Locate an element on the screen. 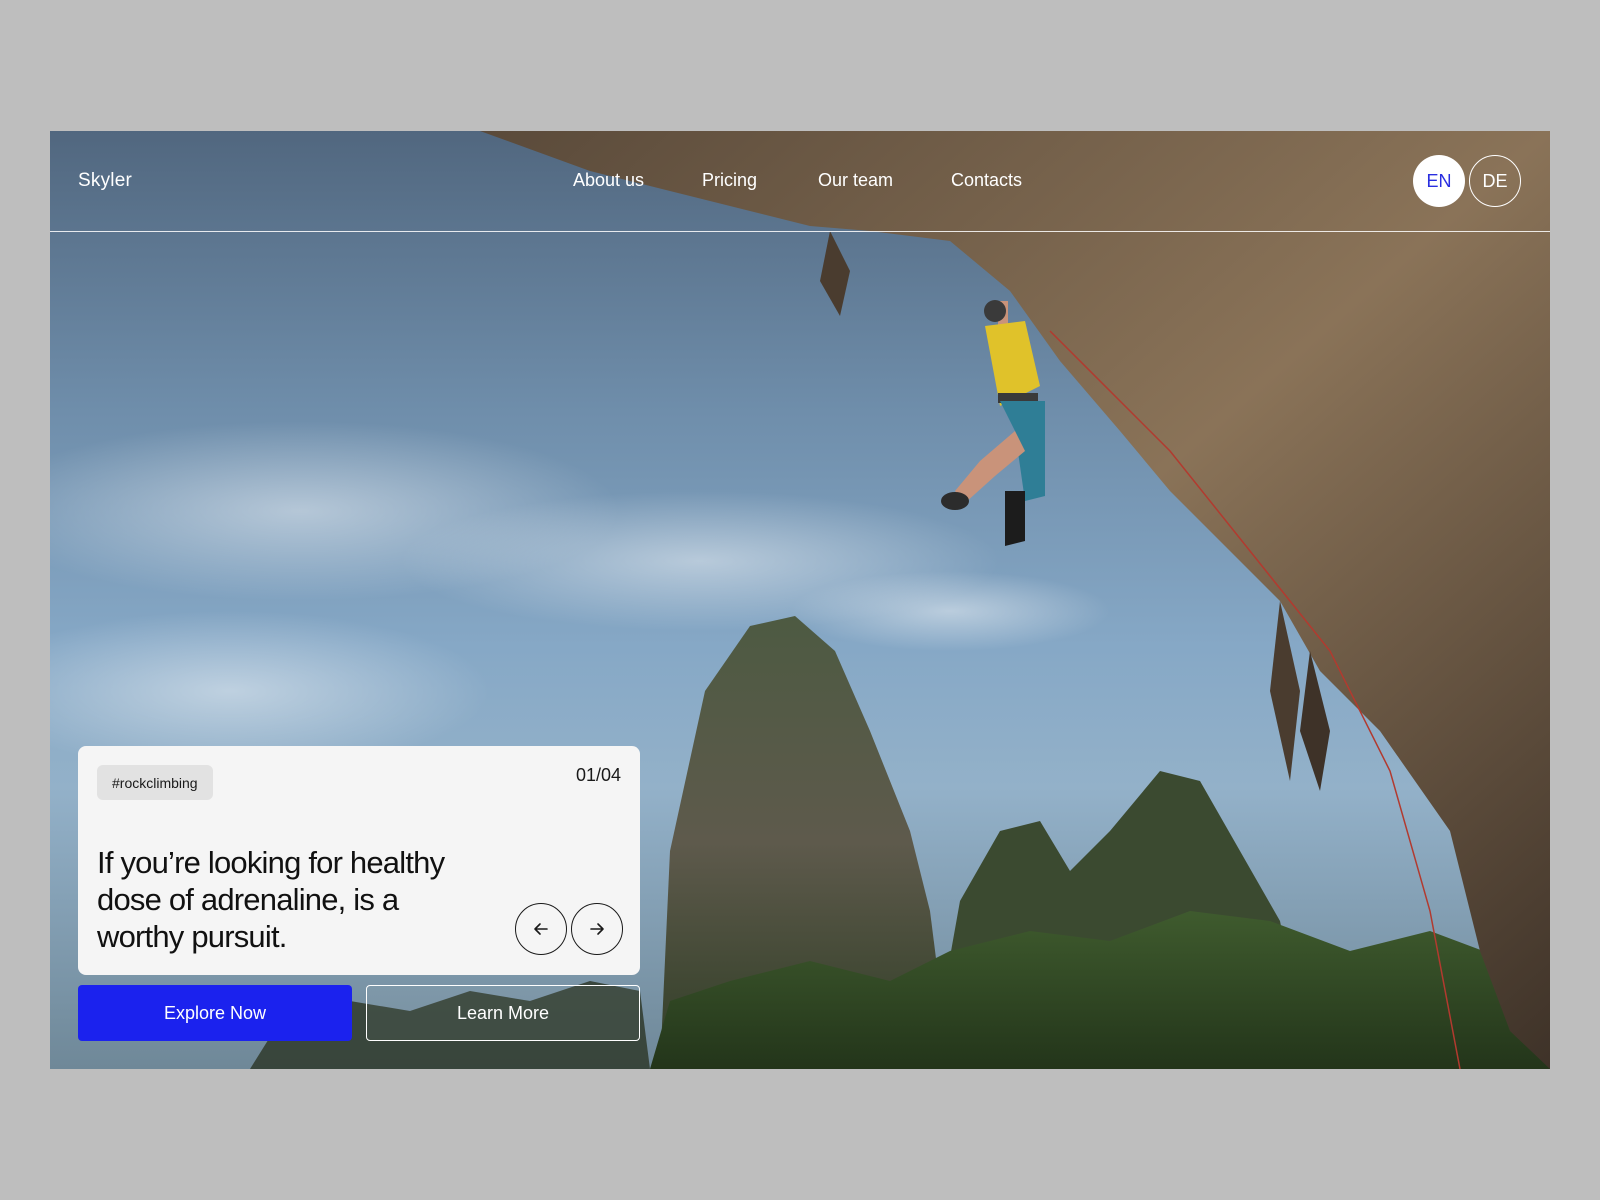 This screenshot has width=1600, height=1200. nav-link-contacts: Contacts is located at coordinates (986, 180).